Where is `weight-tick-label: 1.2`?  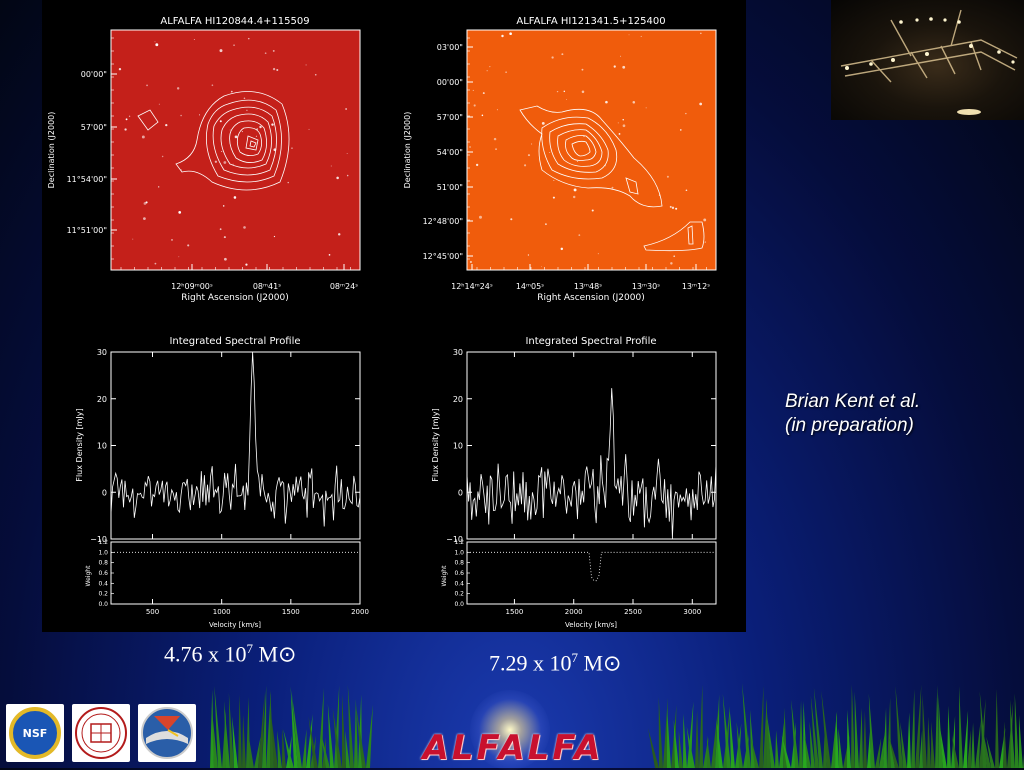 weight-tick-label: 1.2 is located at coordinates (459, 542).